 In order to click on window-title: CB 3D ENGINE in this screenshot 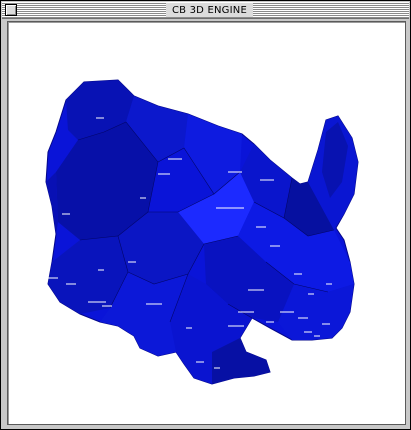, I will do `click(209, 10)`.